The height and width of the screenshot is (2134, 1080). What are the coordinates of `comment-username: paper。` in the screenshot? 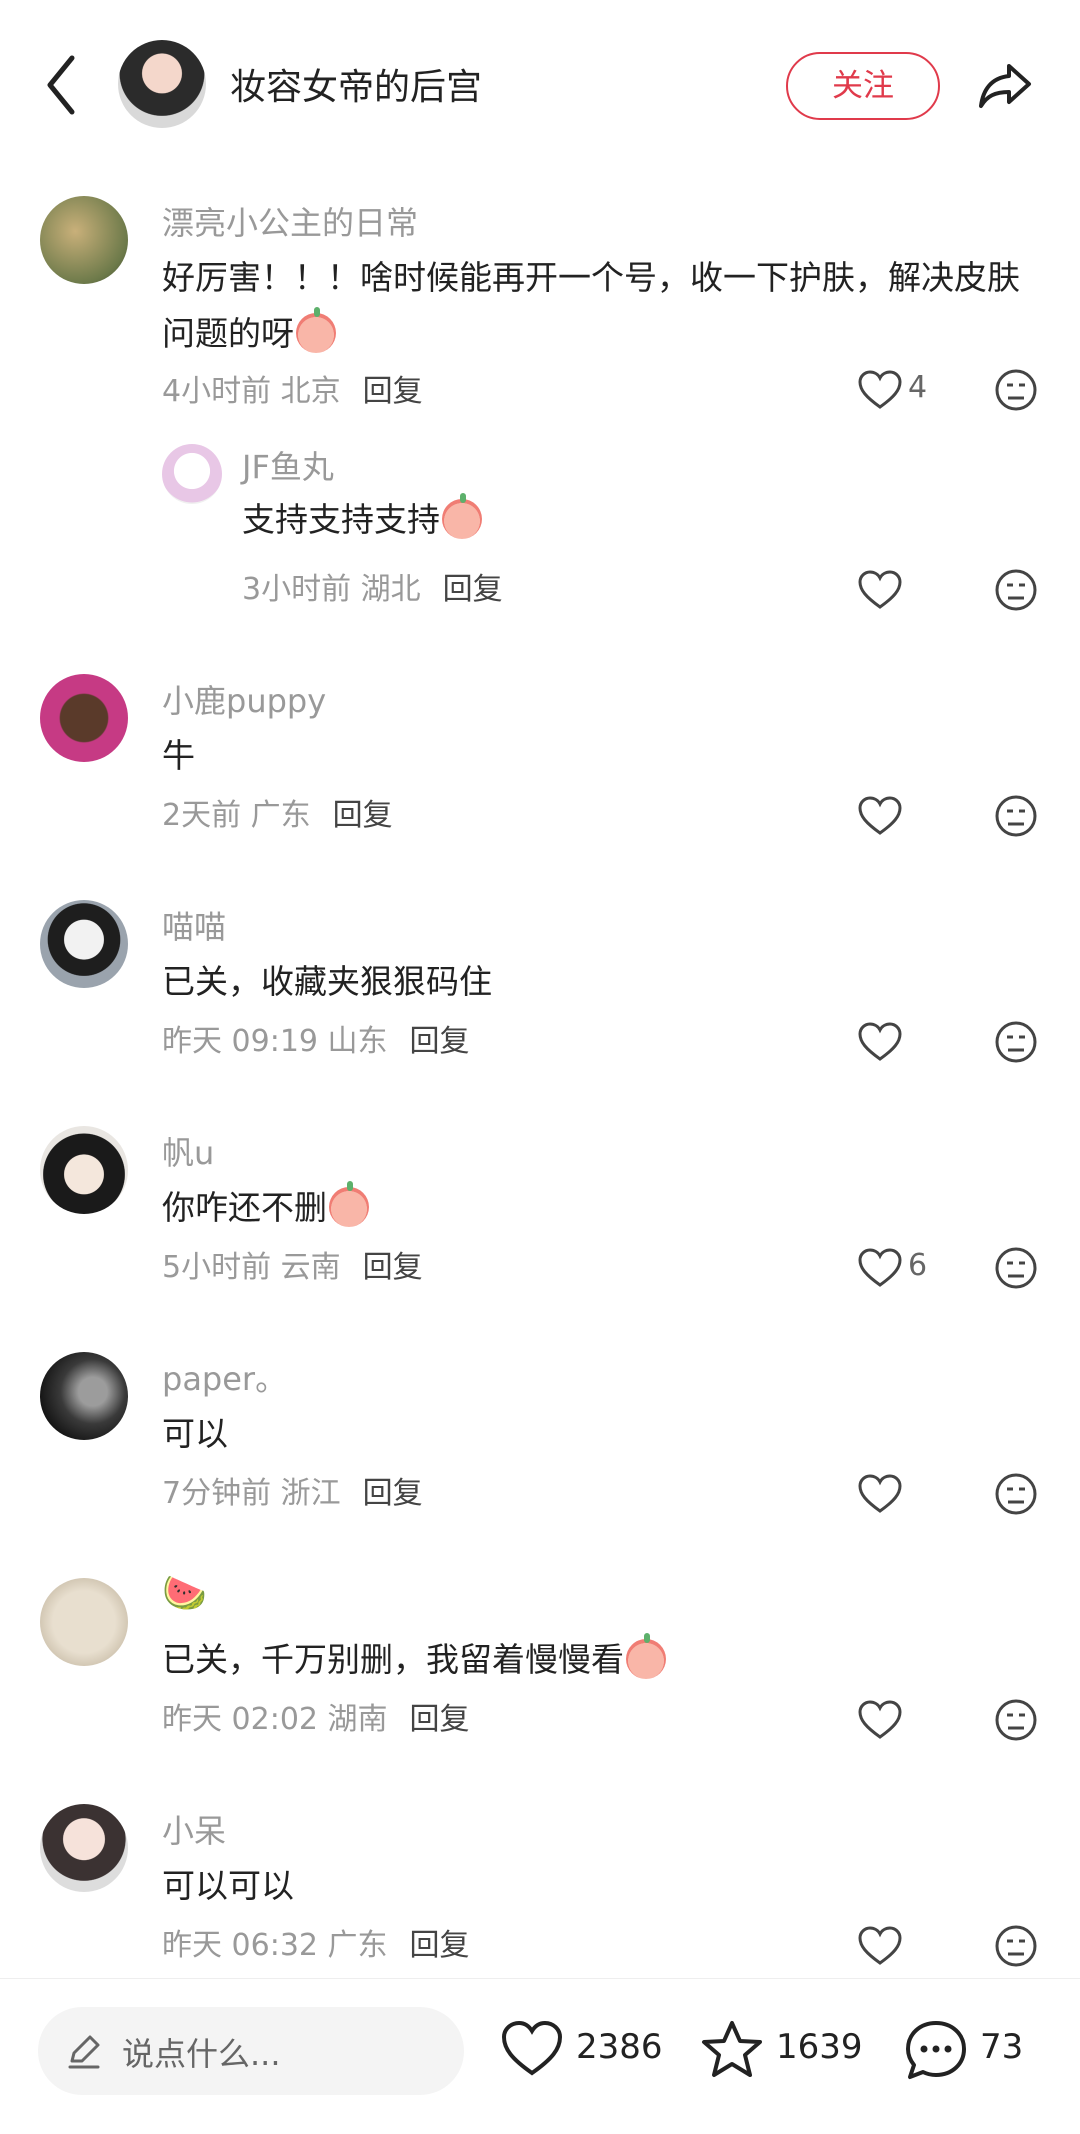 It's located at (224, 1377).